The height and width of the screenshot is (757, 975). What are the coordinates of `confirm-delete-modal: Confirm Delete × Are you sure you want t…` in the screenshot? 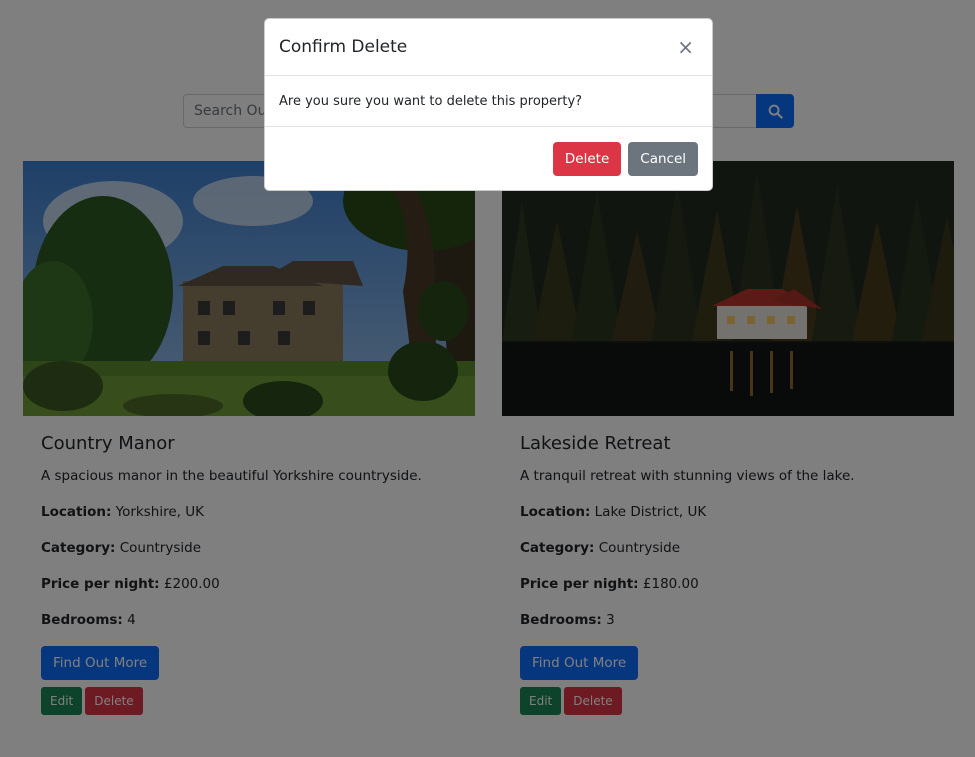 It's located at (488, 104).